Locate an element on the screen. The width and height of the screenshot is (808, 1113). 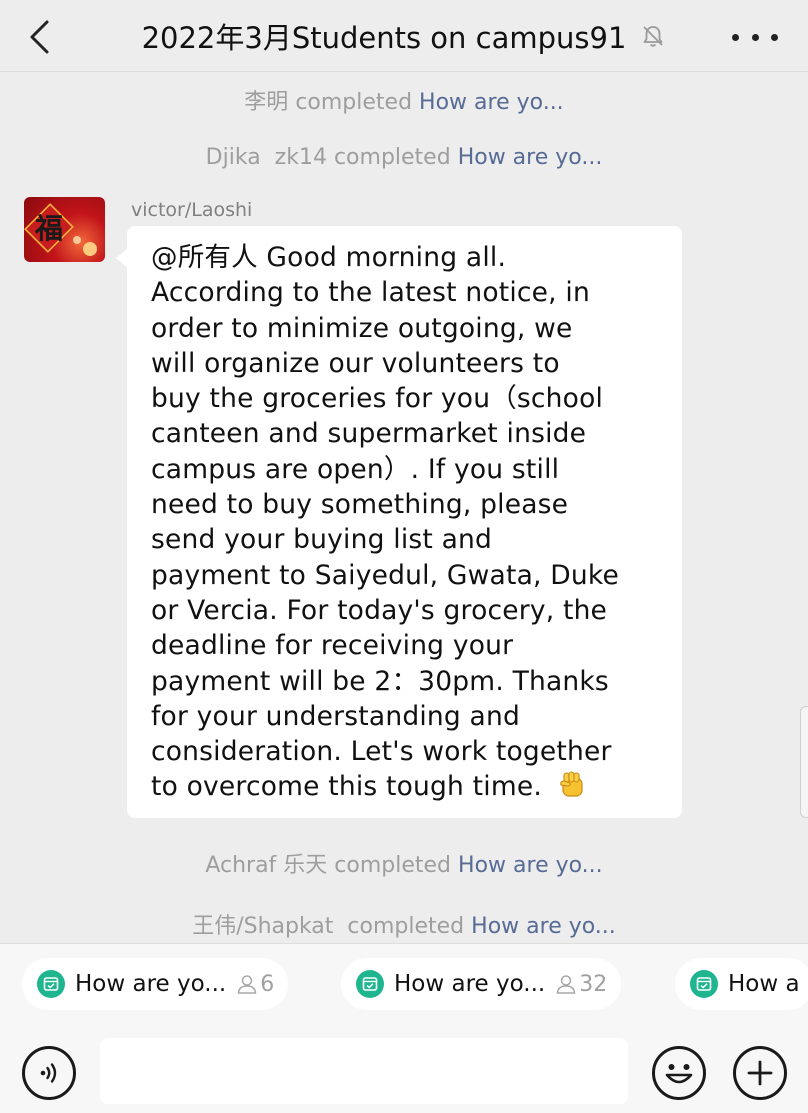
notice-name: 王伟/Shapkat is located at coordinates (266, 926).